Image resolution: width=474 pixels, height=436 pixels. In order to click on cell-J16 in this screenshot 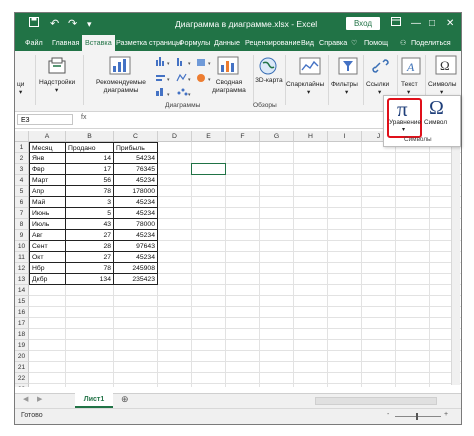, I will do `click(379, 312)`.